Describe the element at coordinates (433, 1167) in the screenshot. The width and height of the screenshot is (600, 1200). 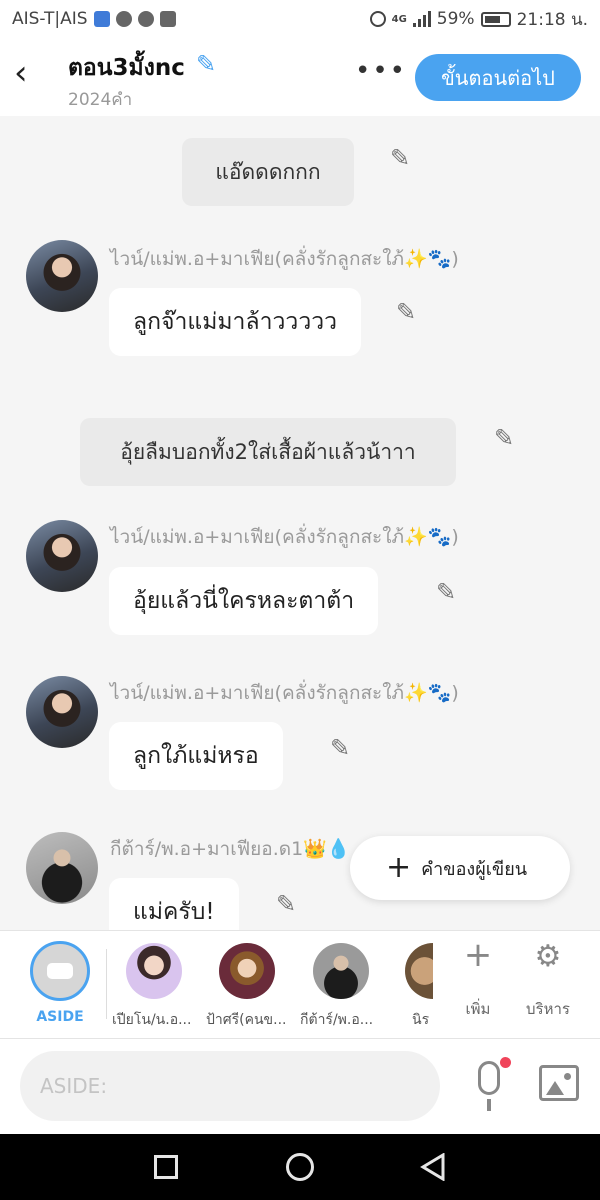
I see `back-triangle-icon` at that location.